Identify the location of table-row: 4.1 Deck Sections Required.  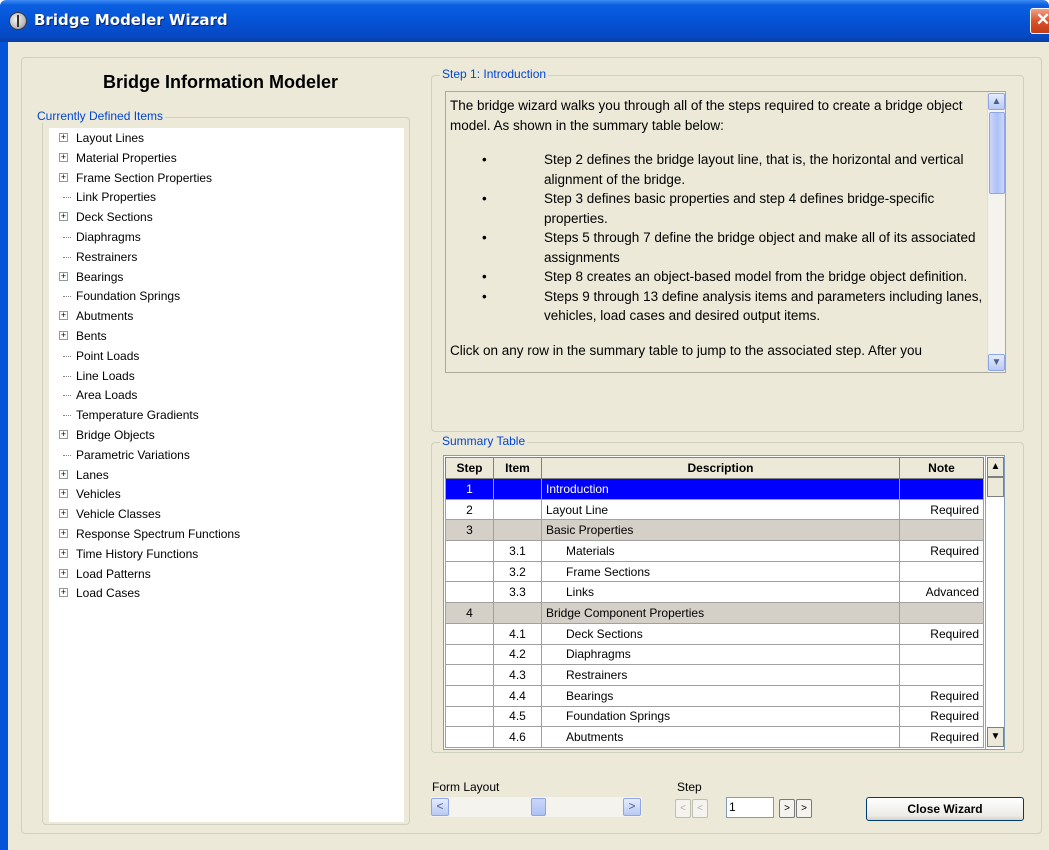
(714, 633).